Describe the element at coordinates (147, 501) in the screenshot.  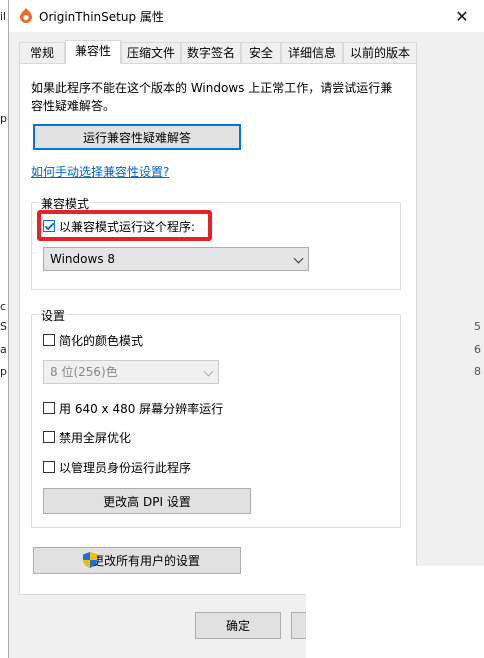
I see `change-dpi-button: 更改高 DPI 设置` at that location.